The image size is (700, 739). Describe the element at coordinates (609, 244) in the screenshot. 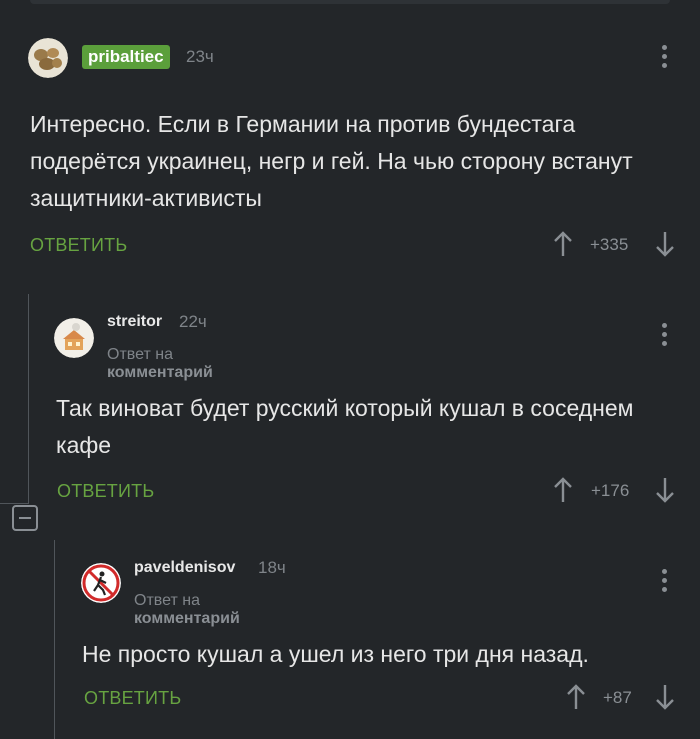

I see `vote-count: +335` at that location.